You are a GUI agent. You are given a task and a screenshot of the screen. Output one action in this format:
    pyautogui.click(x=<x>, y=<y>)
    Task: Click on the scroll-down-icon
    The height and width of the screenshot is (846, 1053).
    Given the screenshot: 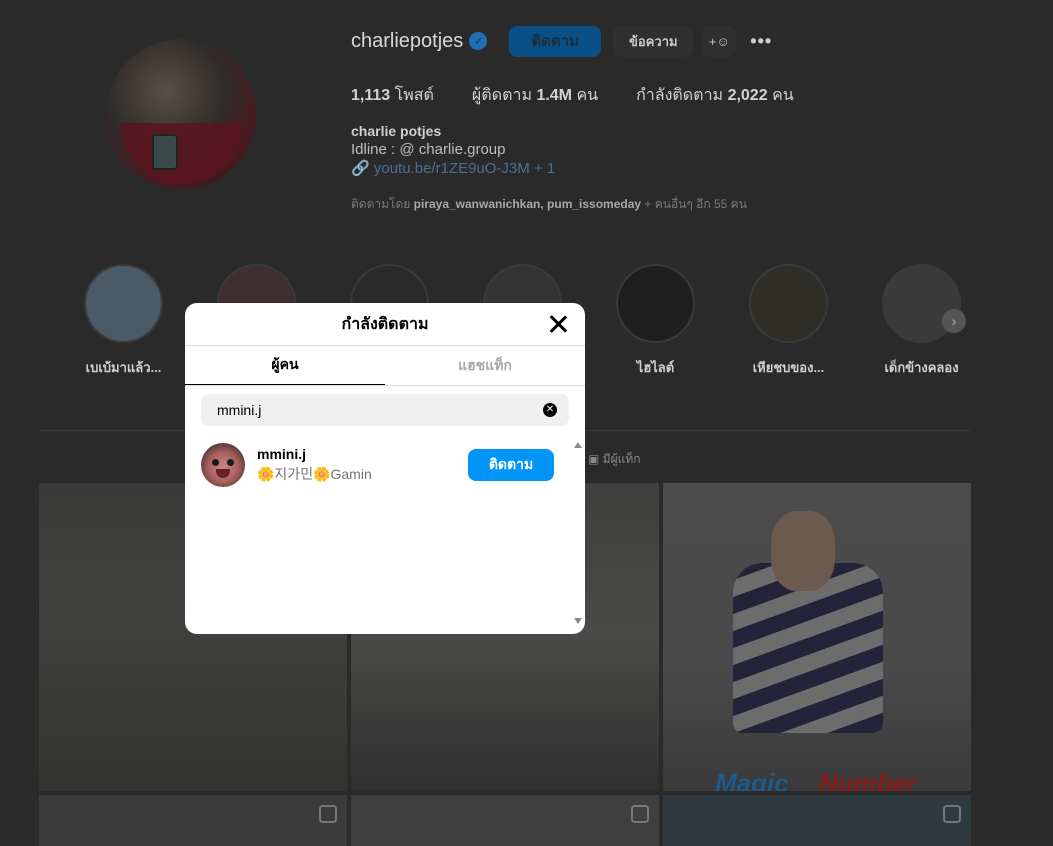 What is the action you would take?
    pyautogui.click(x=578, y=621)
    